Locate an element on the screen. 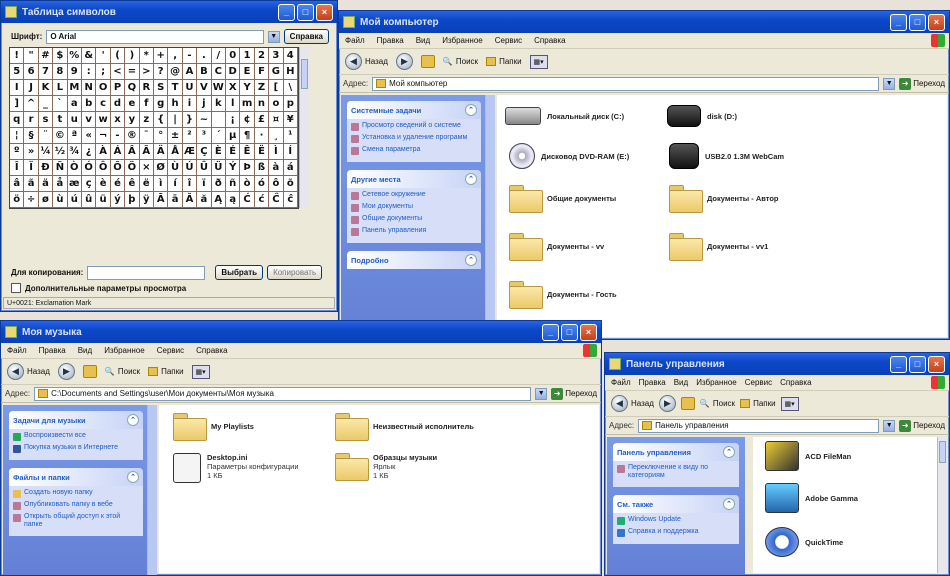  char-cell: - is located at coordinates (190, 56).